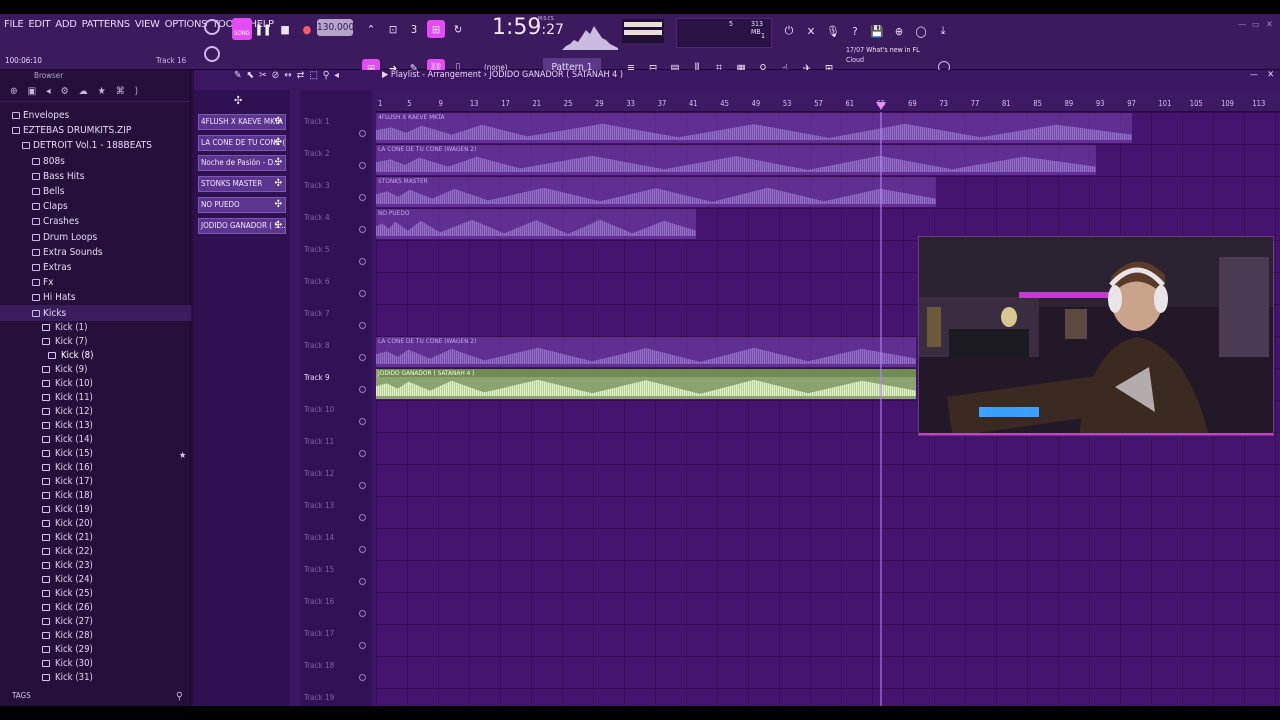  Describe the element at coordinates (877, 31) in the screenshot. I see `save-icon: 💾` at that location.